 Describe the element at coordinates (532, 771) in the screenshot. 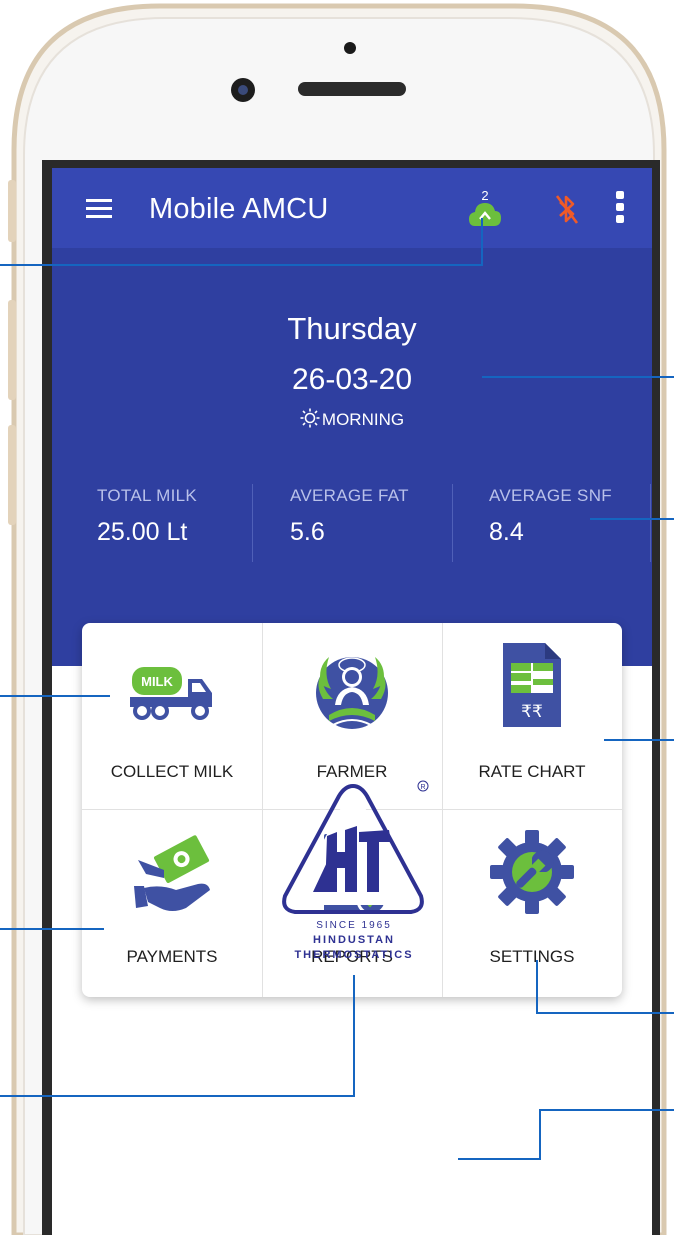

I see `tile-label: RATE CHART` at that location.